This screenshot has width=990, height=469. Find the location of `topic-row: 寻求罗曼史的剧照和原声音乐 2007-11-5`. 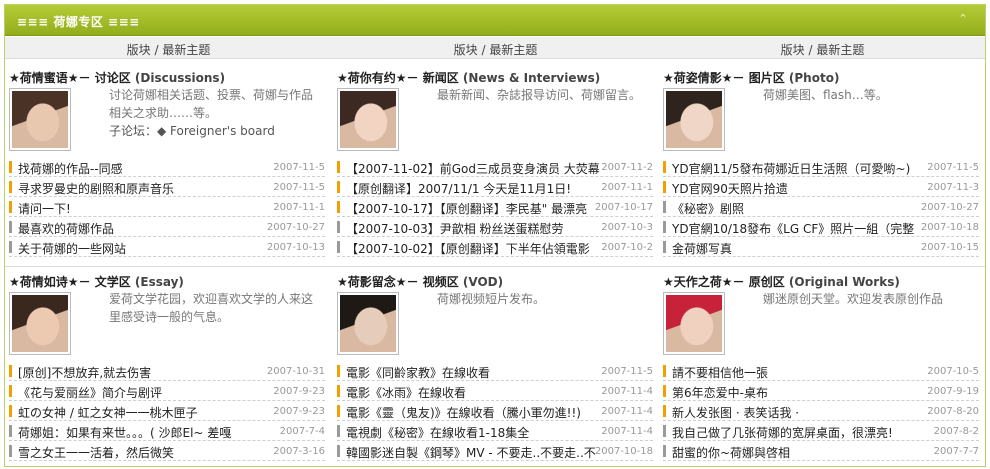

topic-row: 寻求罗曼史的剧照和原声音乐 2007-11-5 is located at coordinates (167, 187).